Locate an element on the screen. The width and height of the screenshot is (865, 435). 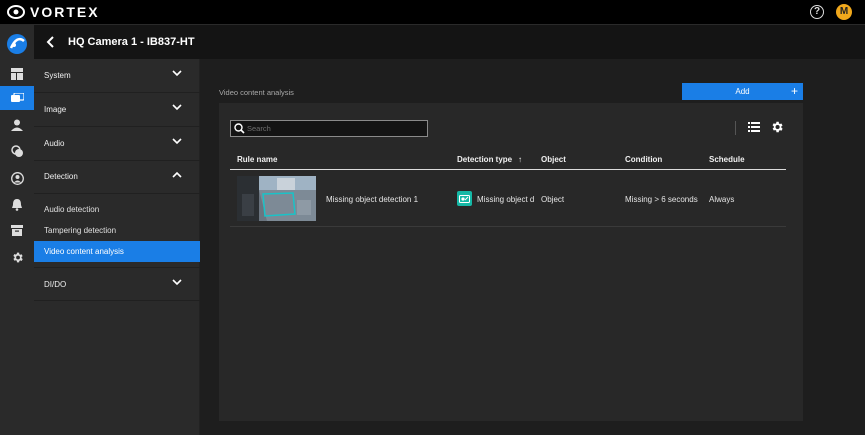
page-title: HQ Camera 1 - IB837-HT is located at coordinates (131, 42).